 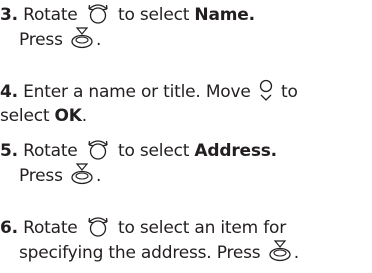 I want to click on step-text: Enter a name or title. Move, so click(x=137, y=92).